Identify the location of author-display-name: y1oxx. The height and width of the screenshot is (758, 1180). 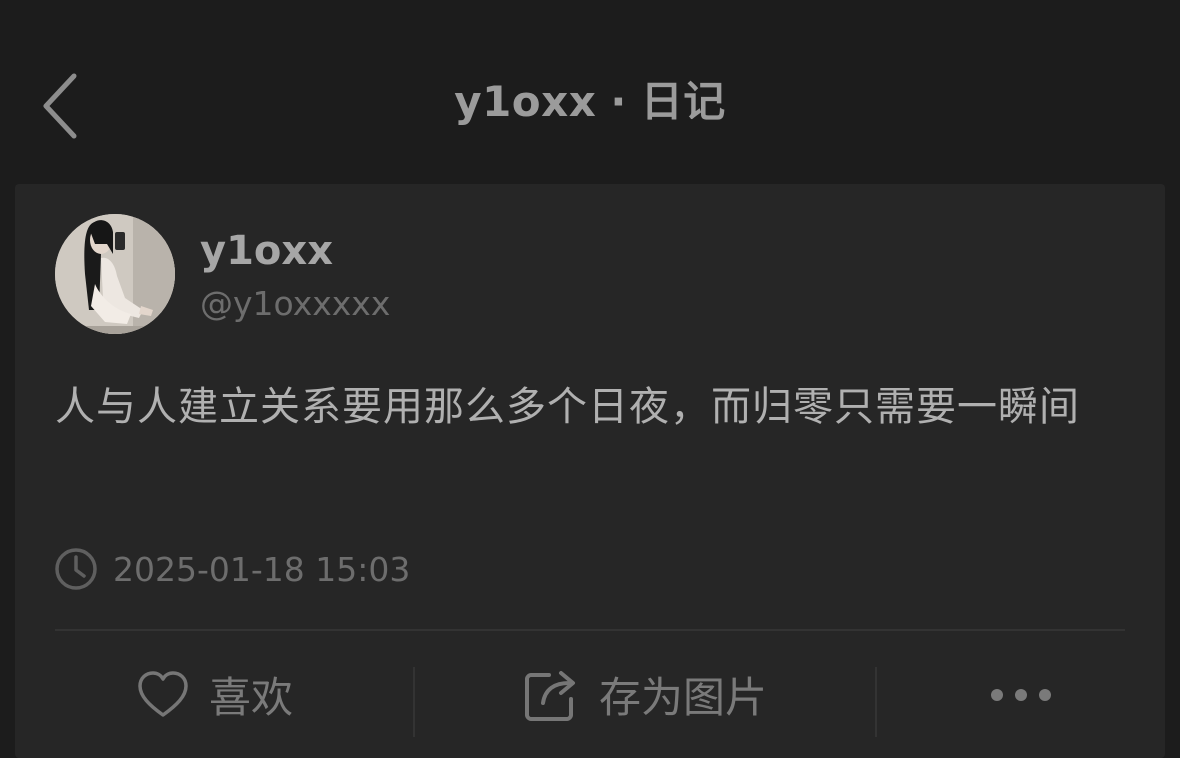
(266, 251).